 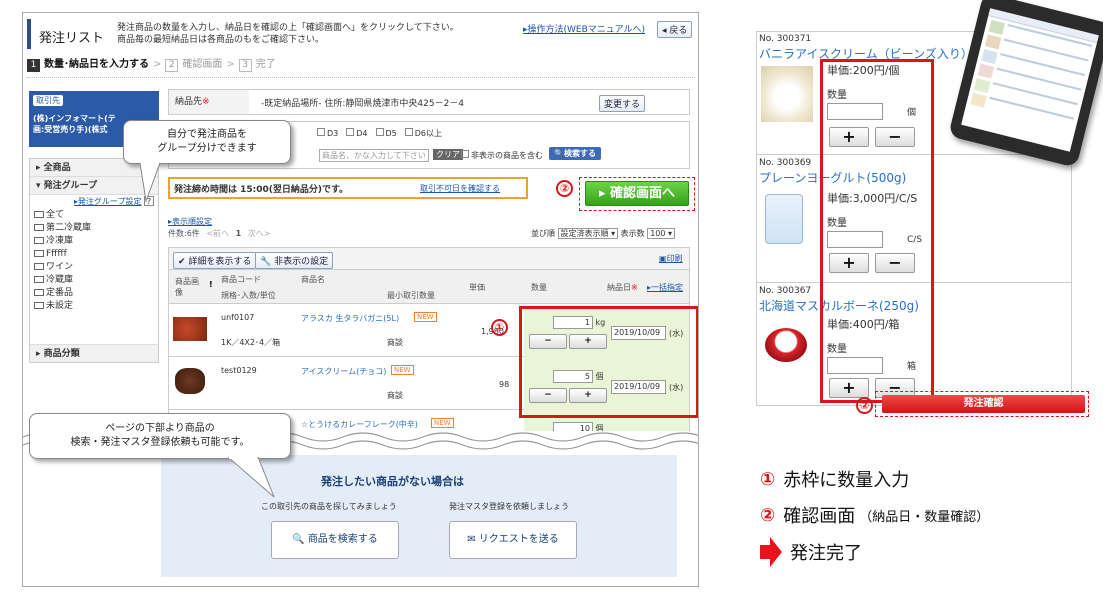 What do you see at coordinates (95, 228) in the screenshot?
I see `group-item: 第二冷蔵庫` at bounding box center [95, 228].